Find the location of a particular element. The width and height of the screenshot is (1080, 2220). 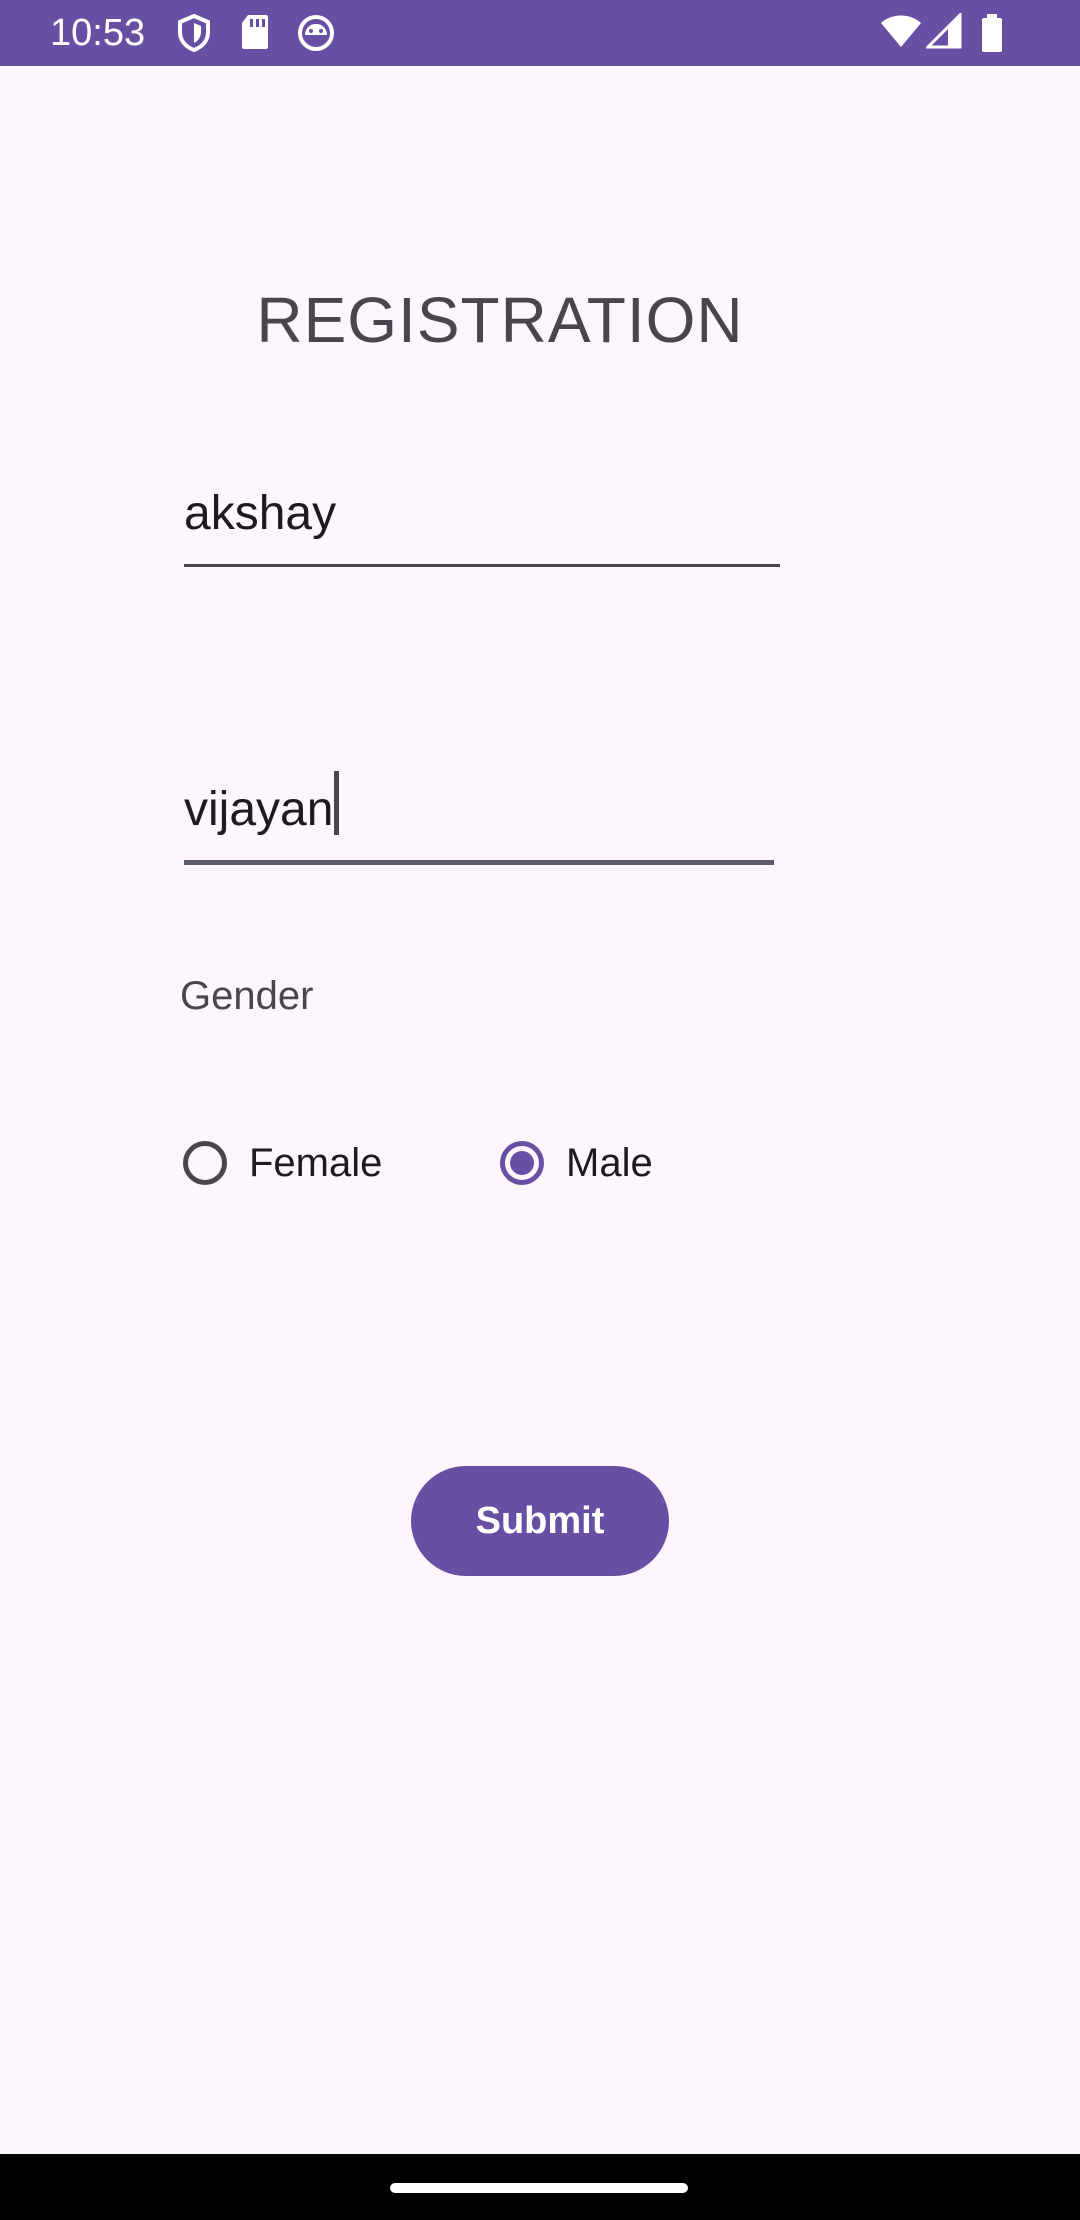

status-time: 10:53 is located at coordinates (98, 33).